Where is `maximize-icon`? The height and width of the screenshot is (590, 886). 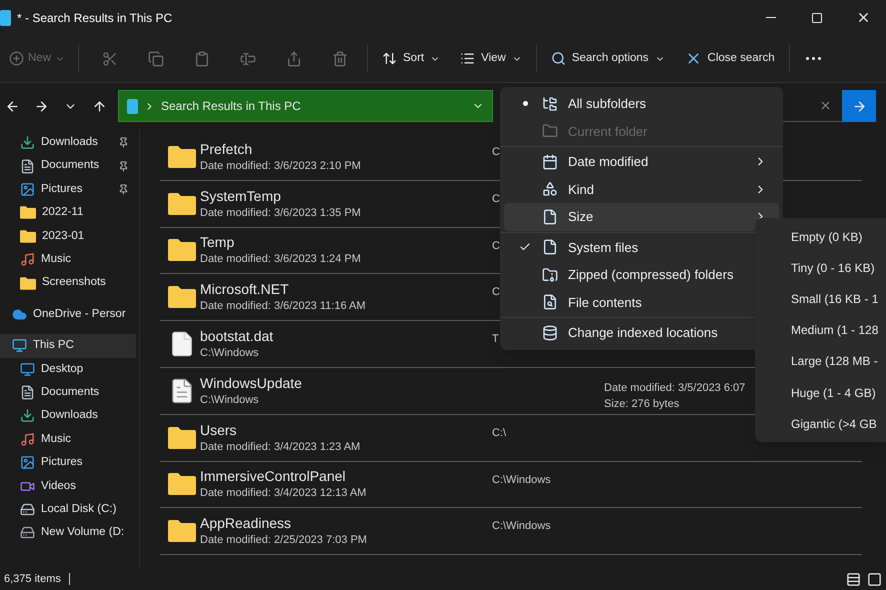 maximize-icon is located at coordinates (817, 18).